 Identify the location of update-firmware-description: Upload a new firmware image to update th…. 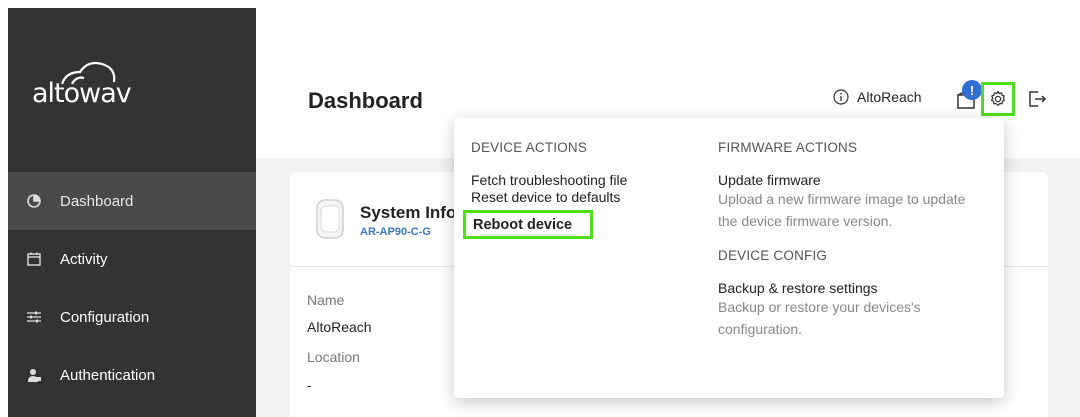
(842, 210).